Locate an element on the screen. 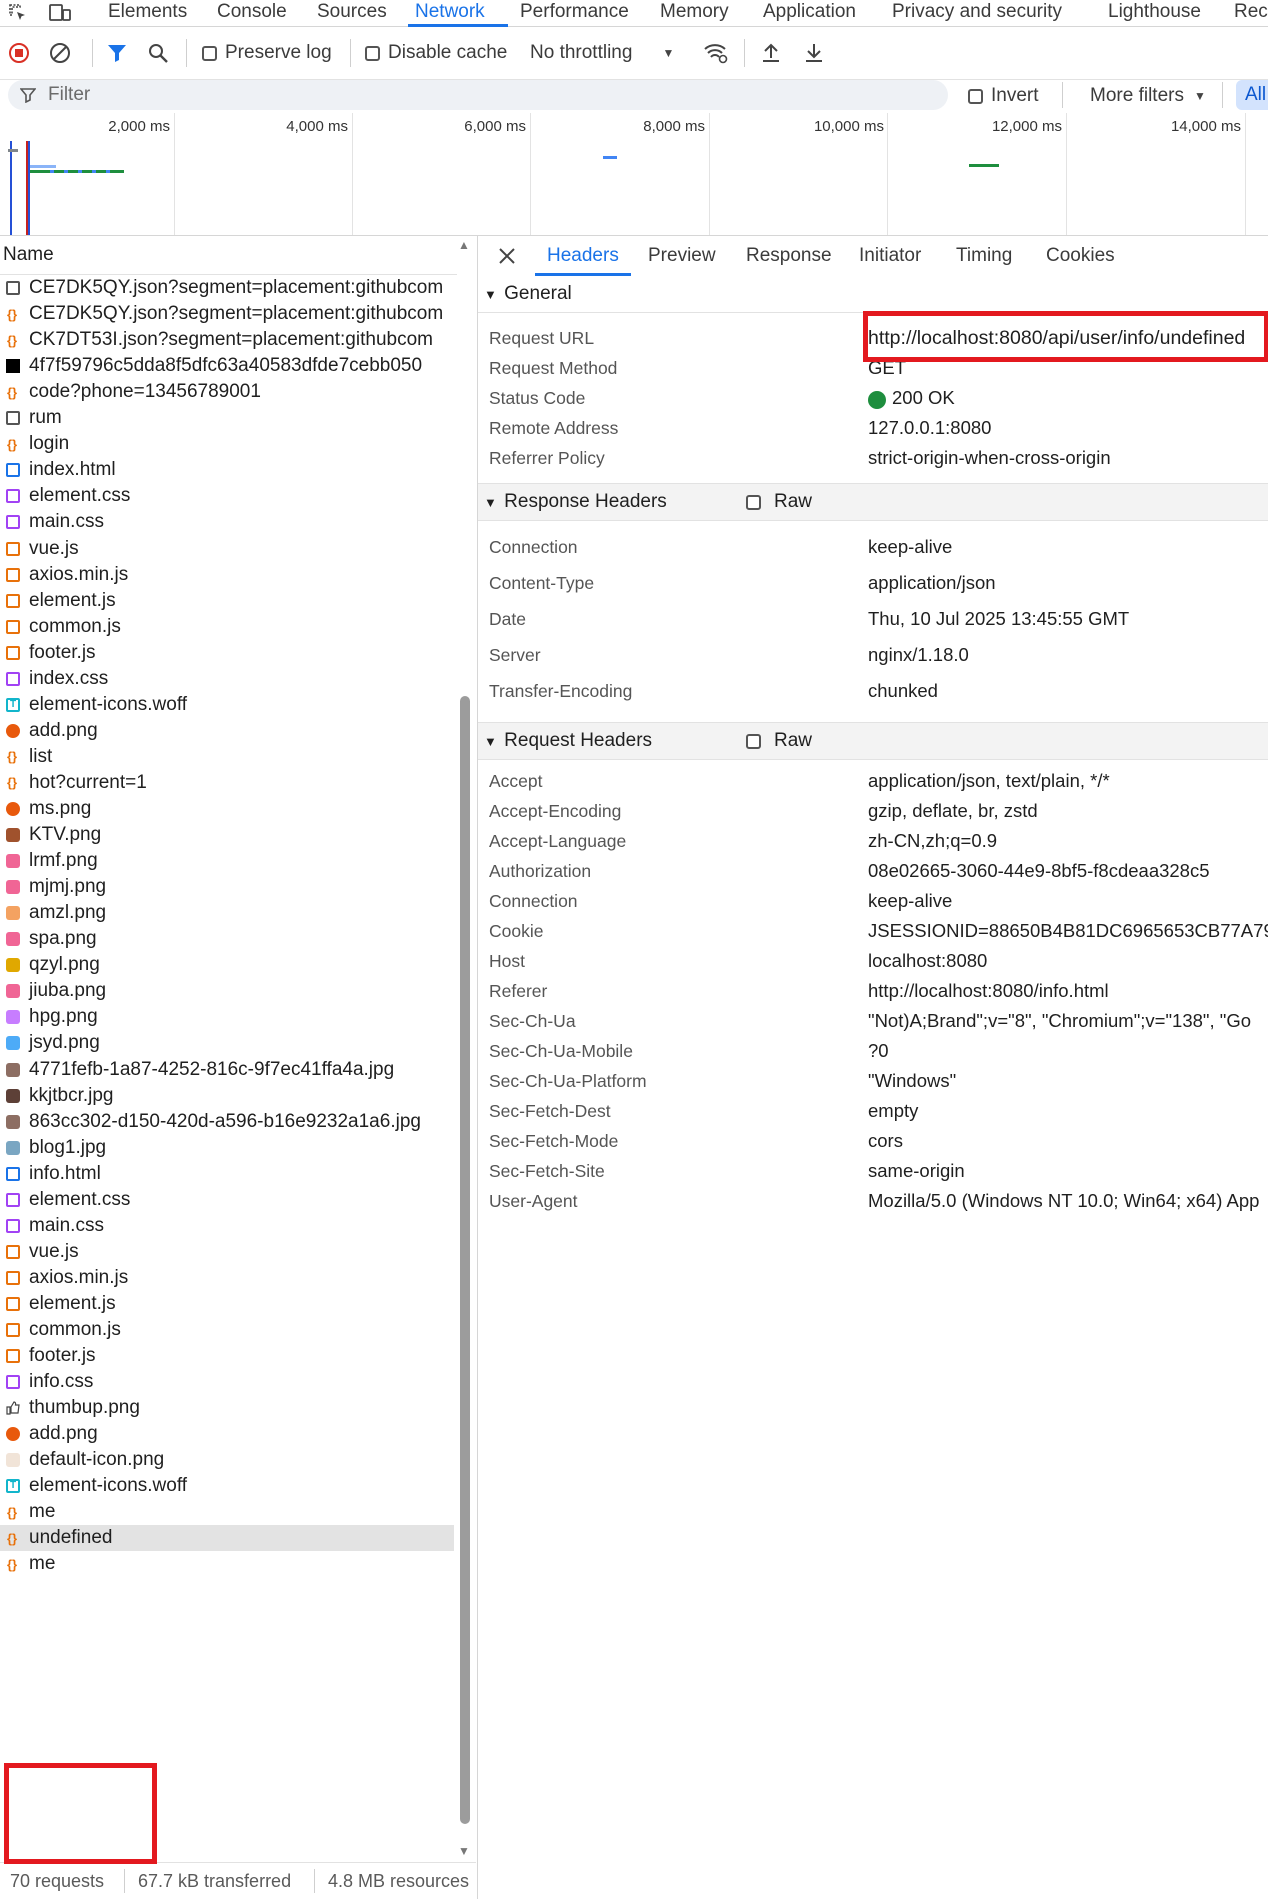 This screenshot has width=1268, height=1900. tab-sources: Sources is located at coordinates (352, 13).